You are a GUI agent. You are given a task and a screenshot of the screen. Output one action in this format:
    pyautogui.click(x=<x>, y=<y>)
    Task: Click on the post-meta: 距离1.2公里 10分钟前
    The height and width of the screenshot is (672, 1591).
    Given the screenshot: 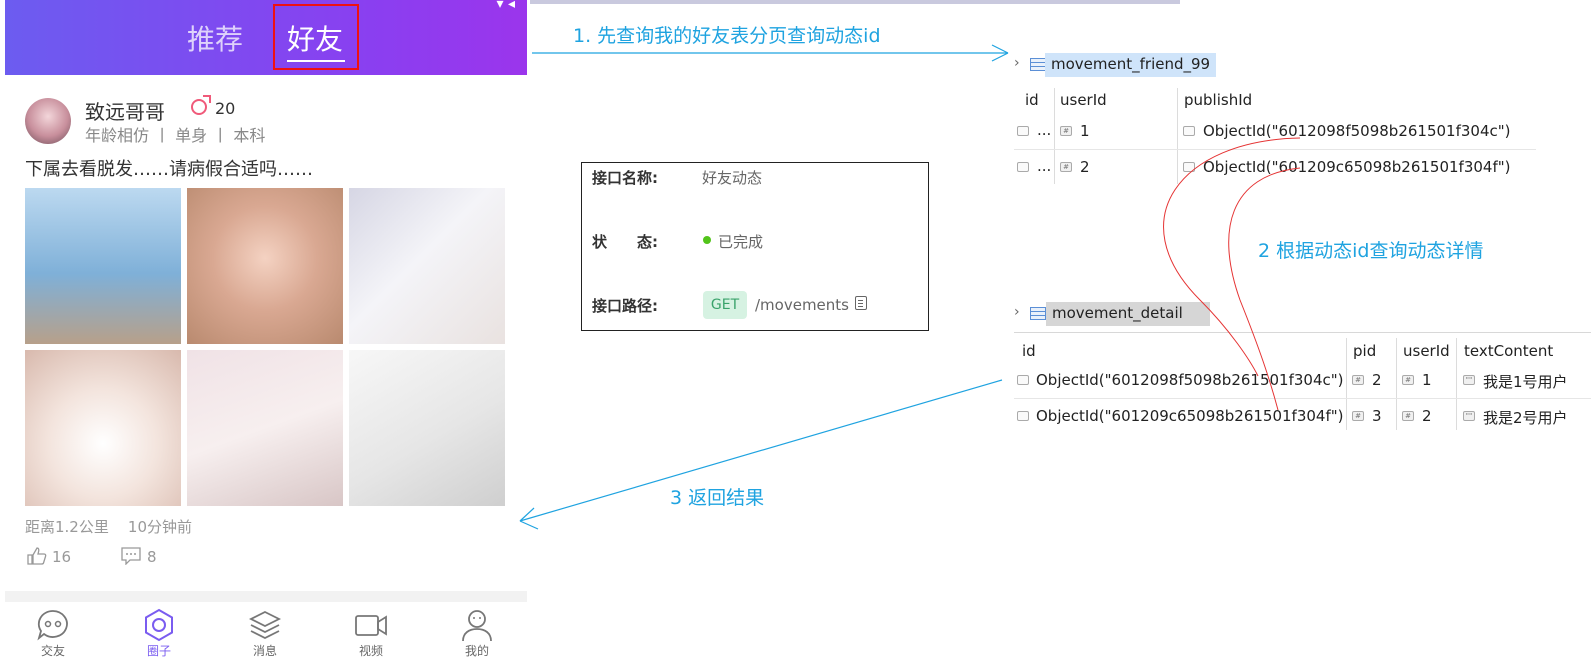 What is the action you would take?
    pyautogui.click(x=109, y=527)
    